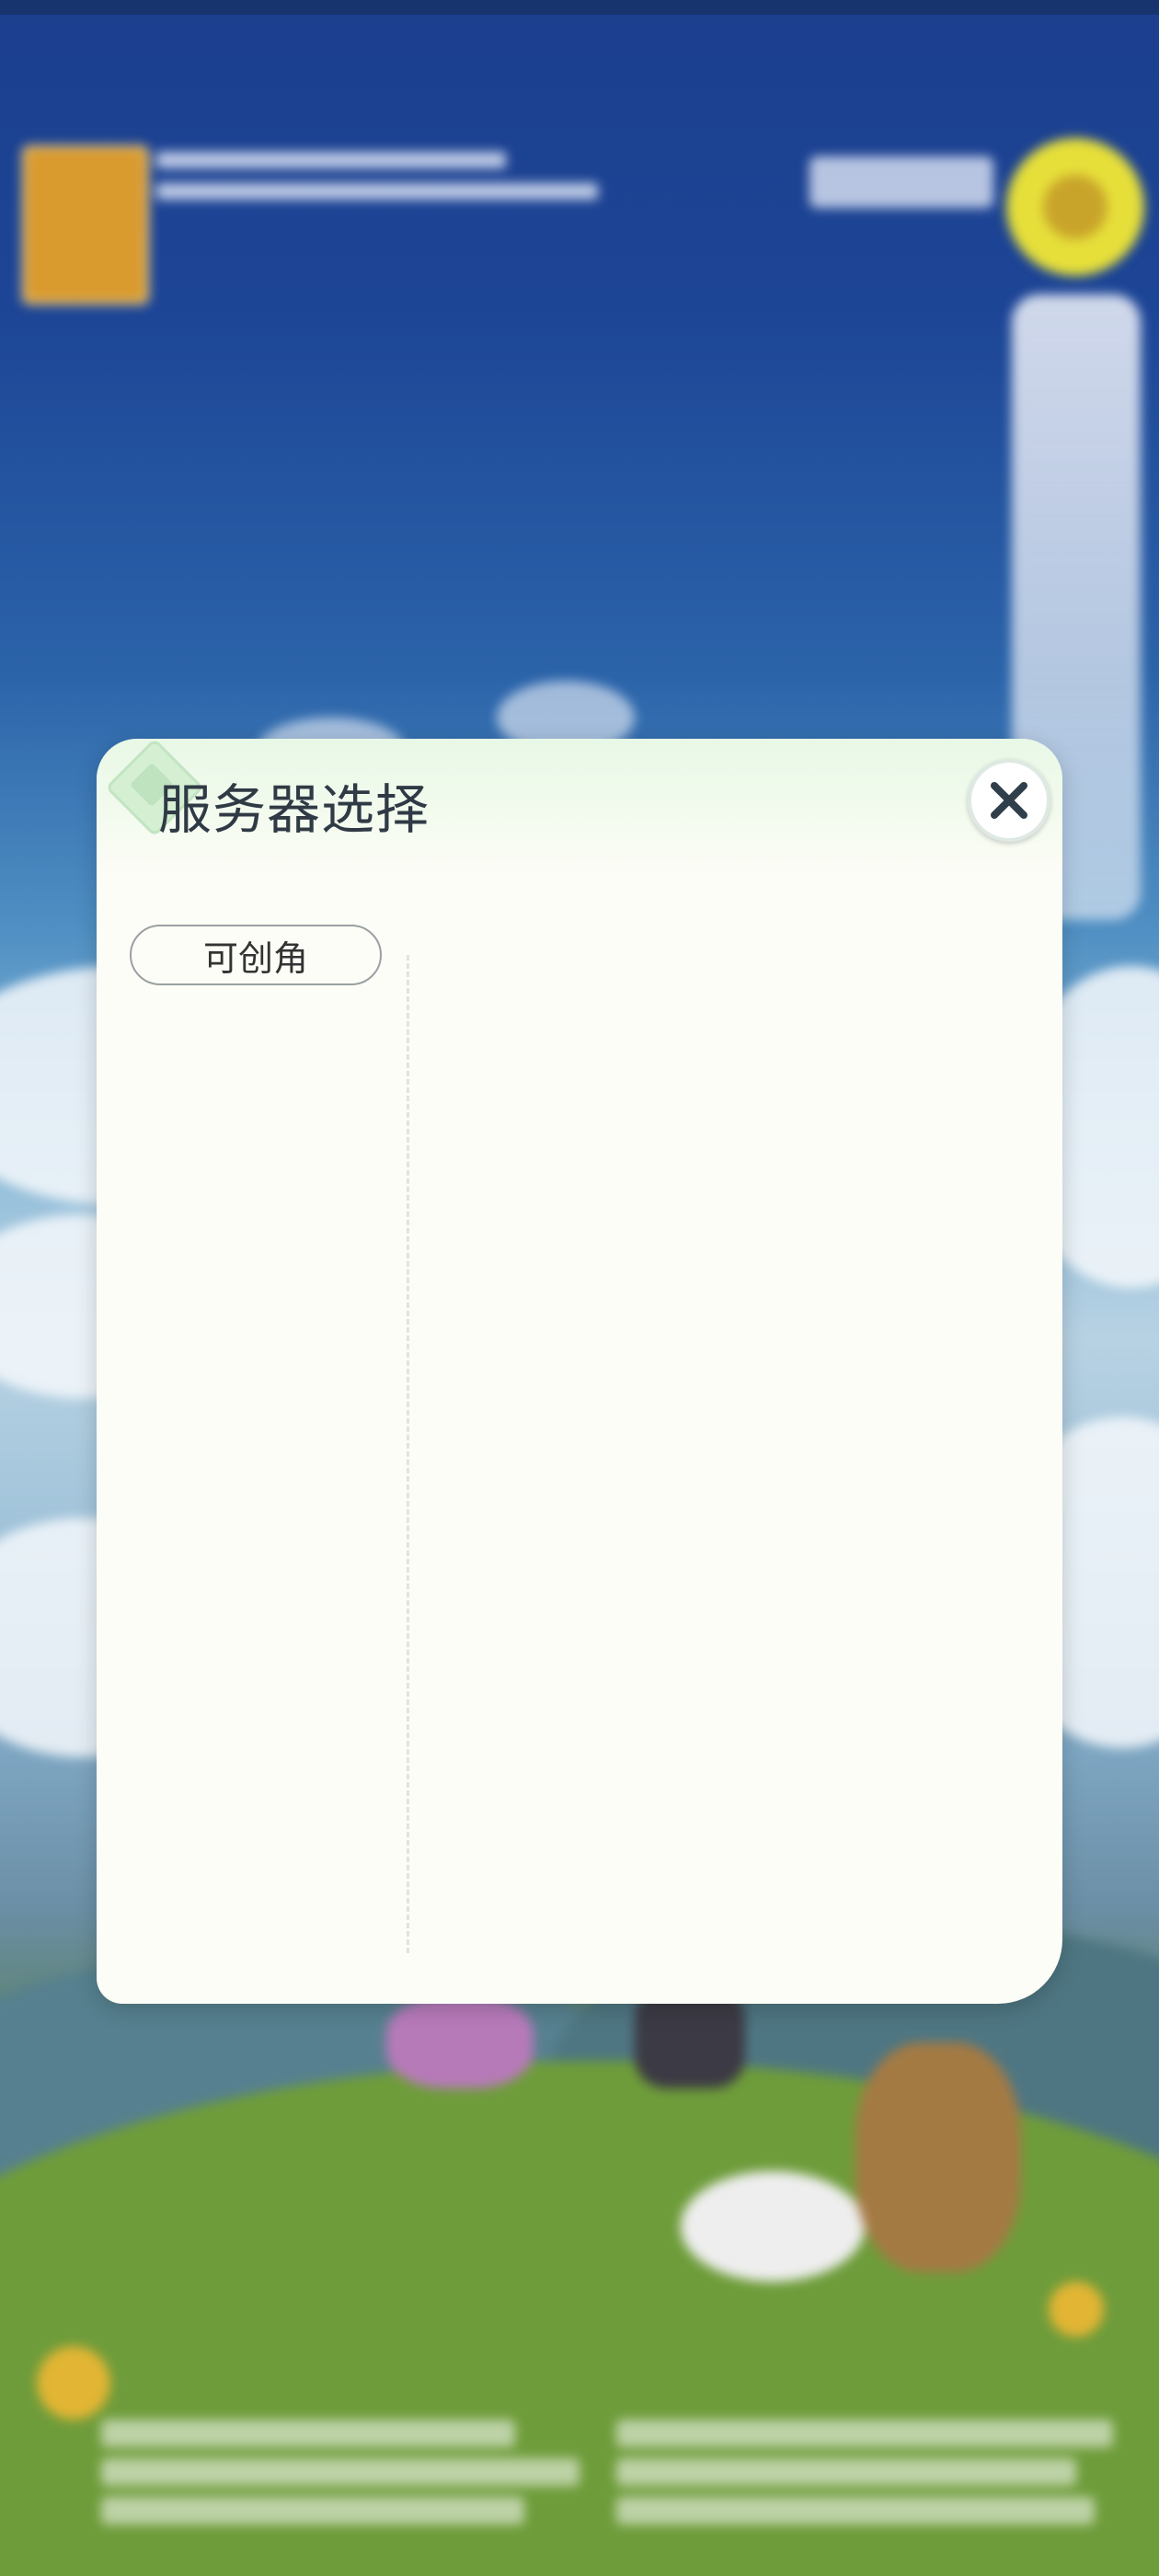  Describe the element at coordinates (408, 1454) in the screenshot. I see `list-divider` at that location.